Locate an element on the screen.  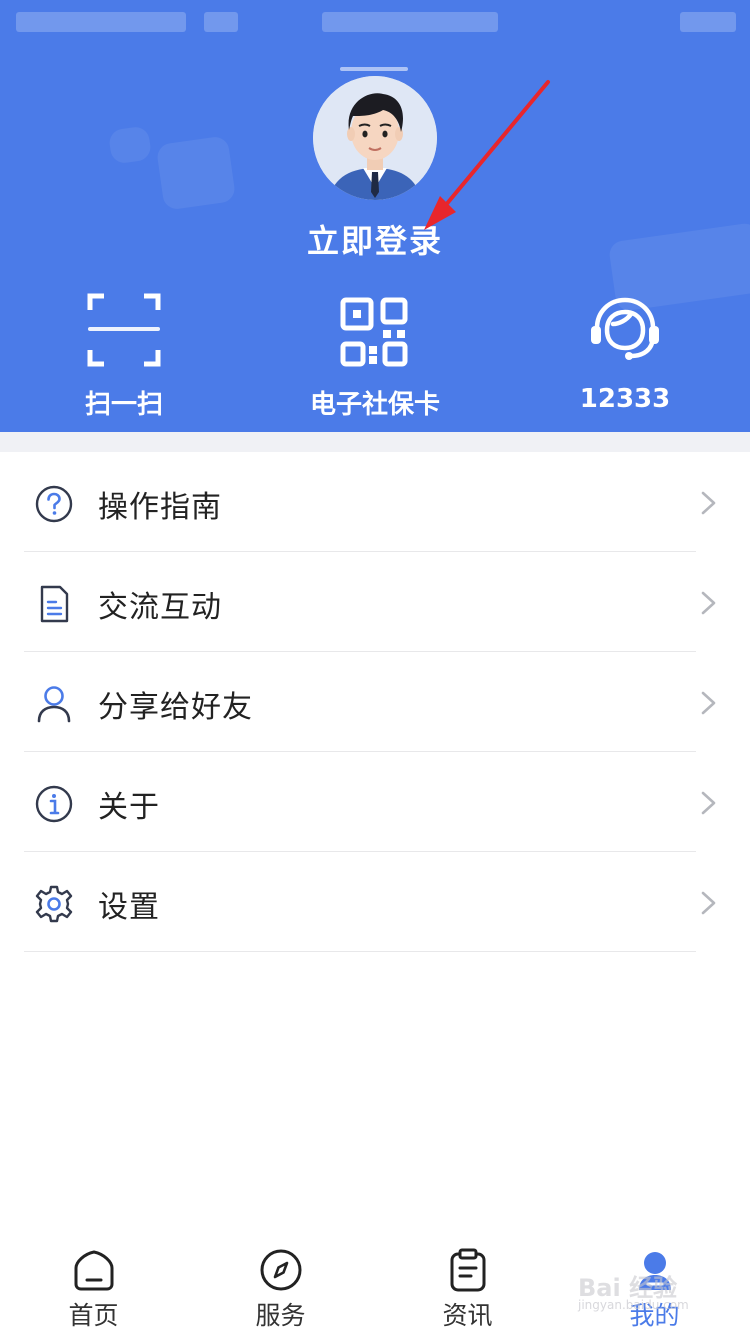
menu-item-settings: 设置 is located at coordinates (375, 902).